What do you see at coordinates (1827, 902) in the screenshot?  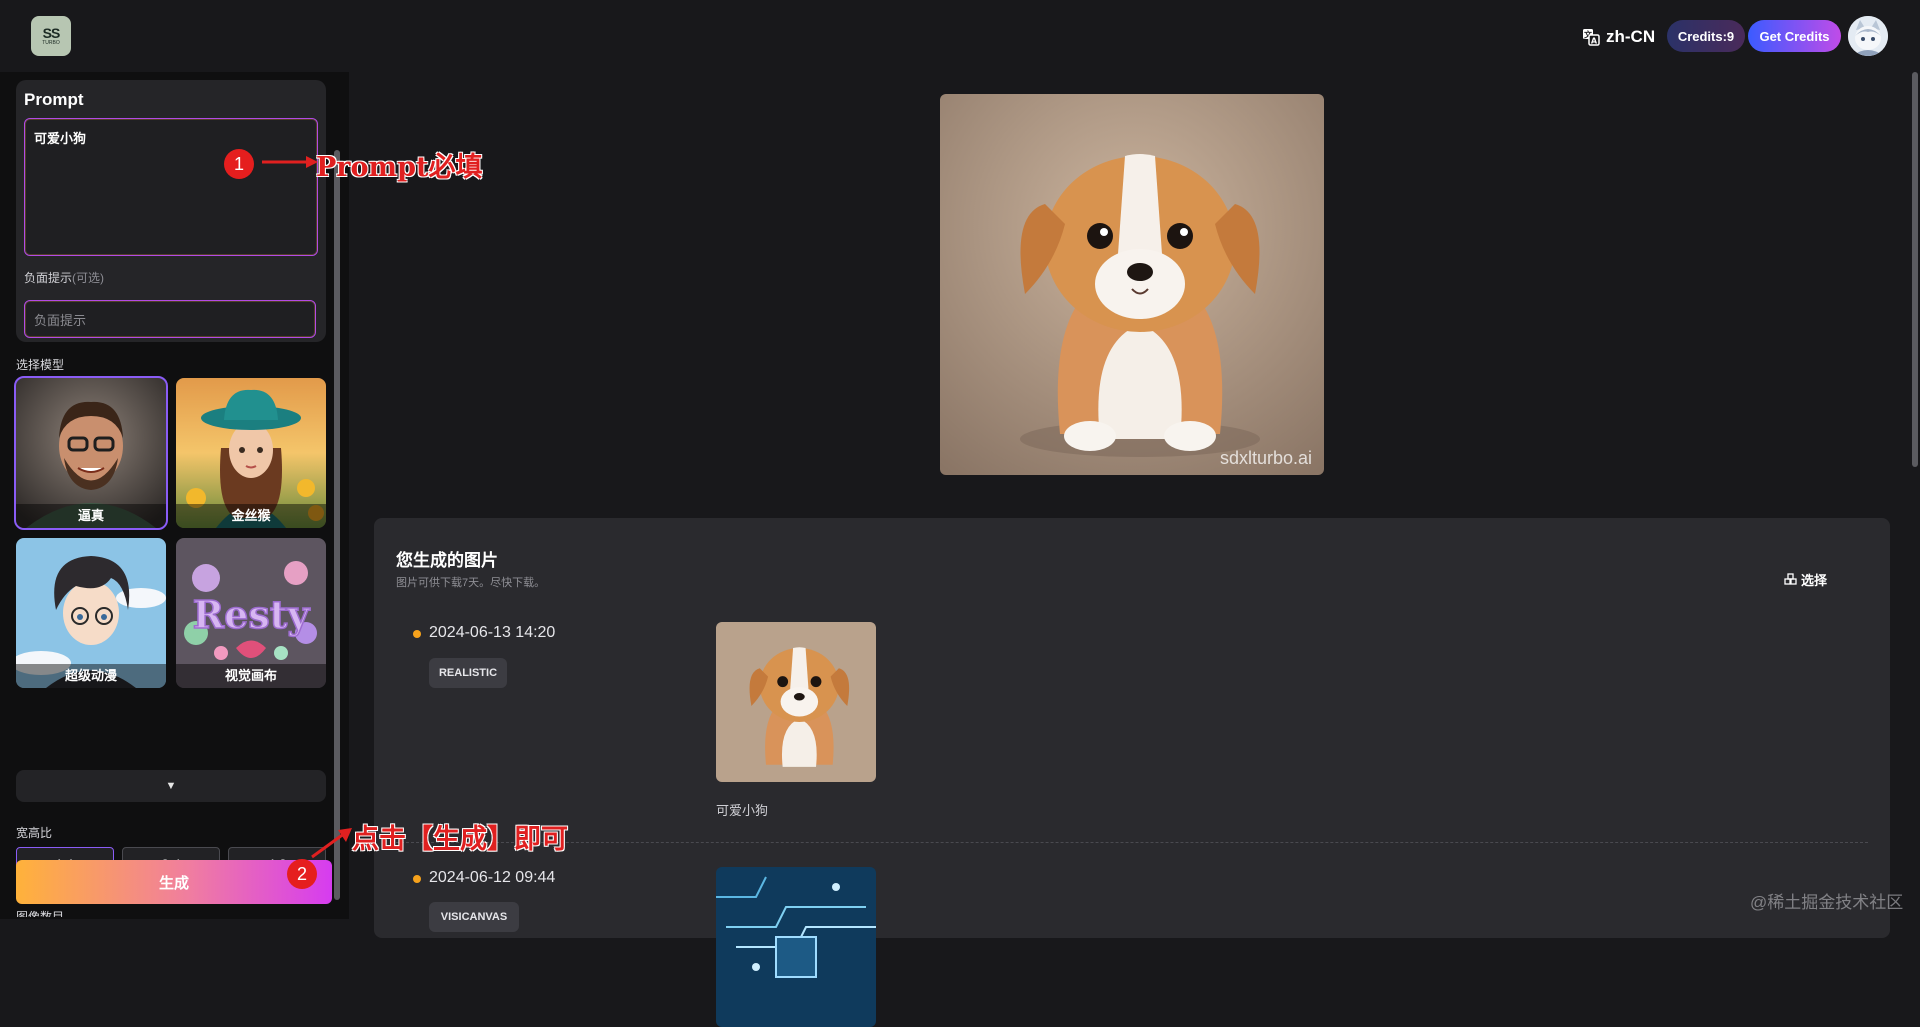 I see `corner-watermark: @稀土掘金技术社区` at bounding box center [1827, 902].